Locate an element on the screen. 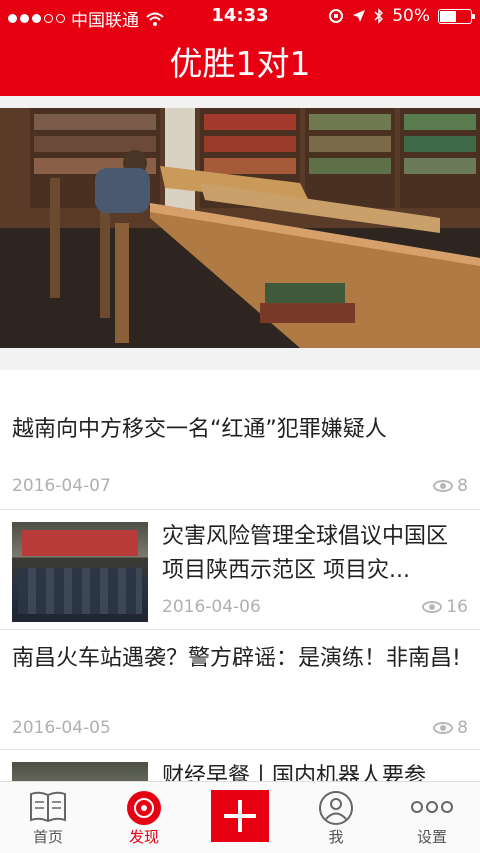  article-thumbnail is located at coordinates (80, 572).